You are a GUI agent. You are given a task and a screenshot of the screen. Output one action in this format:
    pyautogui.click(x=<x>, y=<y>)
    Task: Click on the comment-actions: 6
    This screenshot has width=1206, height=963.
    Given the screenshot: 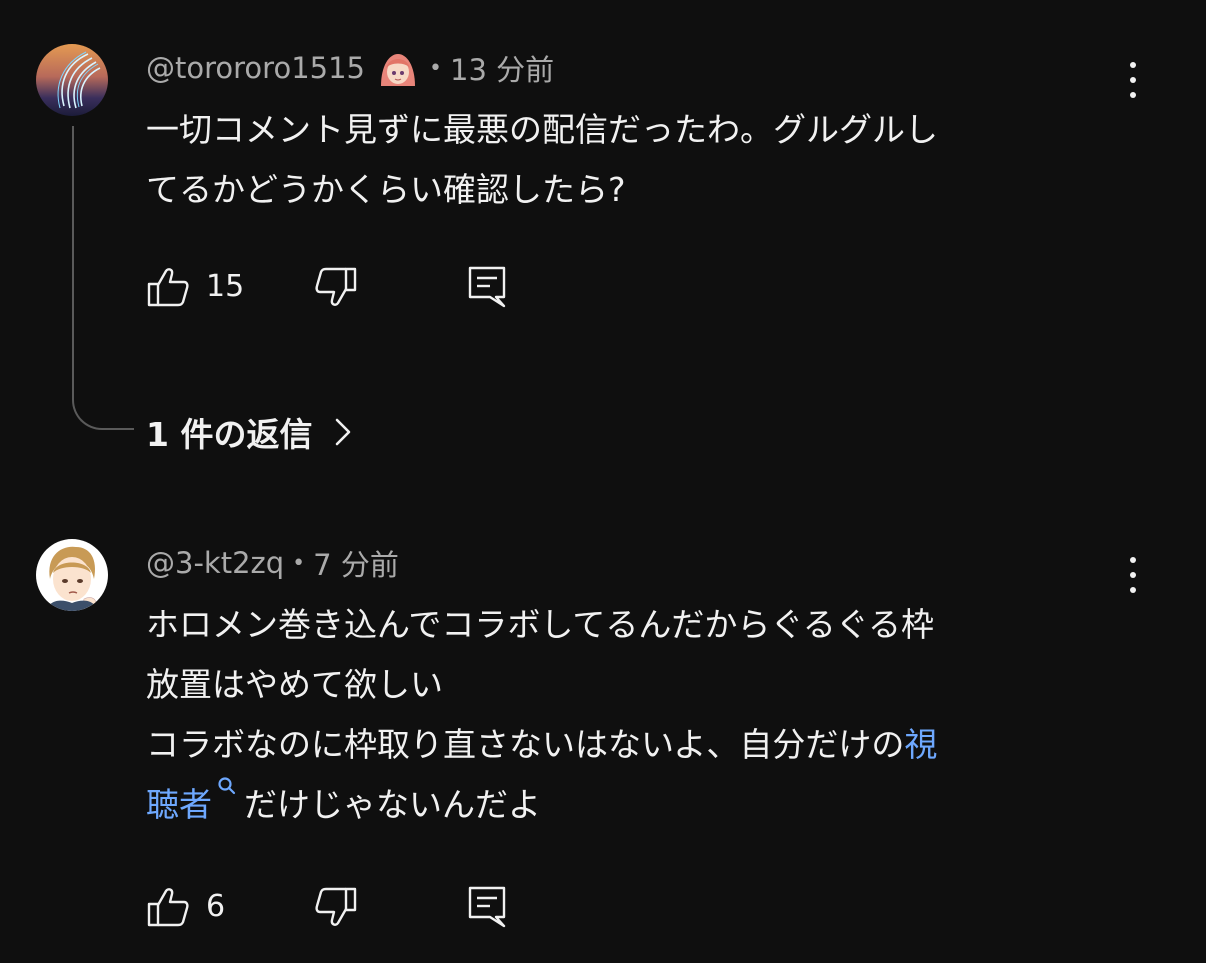 What is the action you would take?
    pyautogui.click(x=346, y=907)
    